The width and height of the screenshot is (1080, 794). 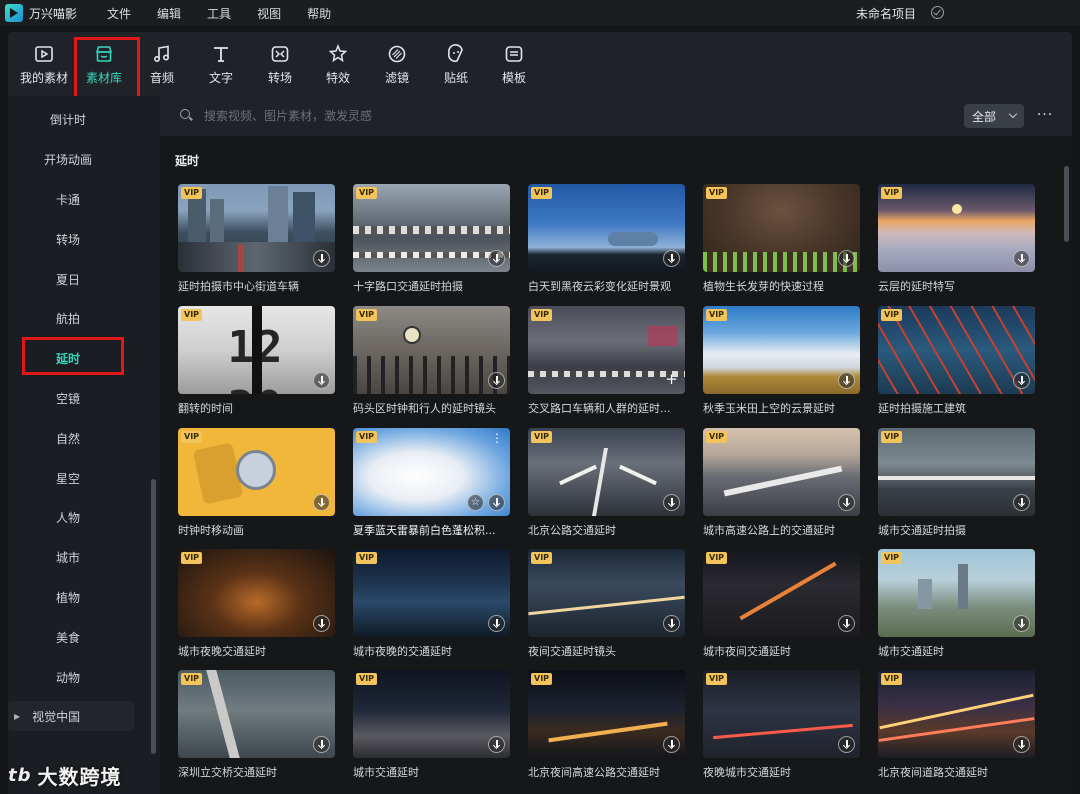 I want to click on category-item: 夏日, so click(x=68, y=279).